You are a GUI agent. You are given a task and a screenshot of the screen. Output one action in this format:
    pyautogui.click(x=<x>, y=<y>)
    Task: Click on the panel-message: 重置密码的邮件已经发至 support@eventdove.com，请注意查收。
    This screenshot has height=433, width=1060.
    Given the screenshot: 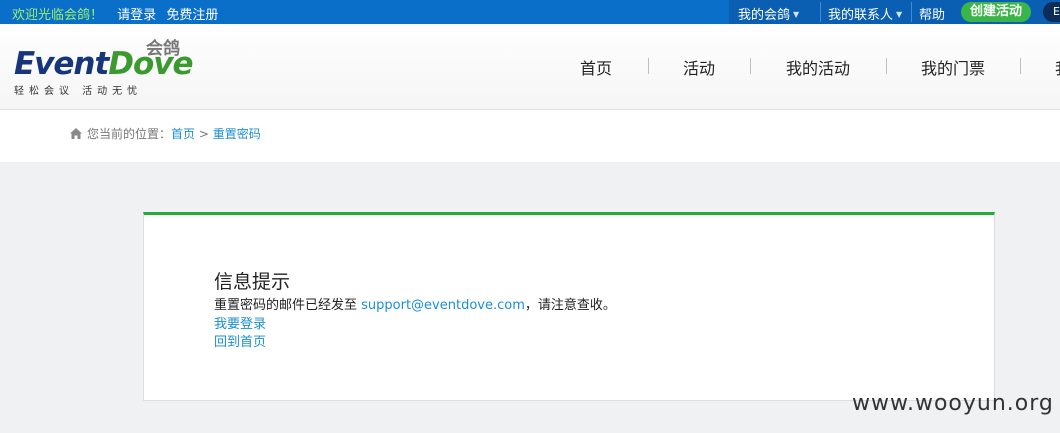 What is the action you would take?
    pyautogui.click(x=415, y=303)
    